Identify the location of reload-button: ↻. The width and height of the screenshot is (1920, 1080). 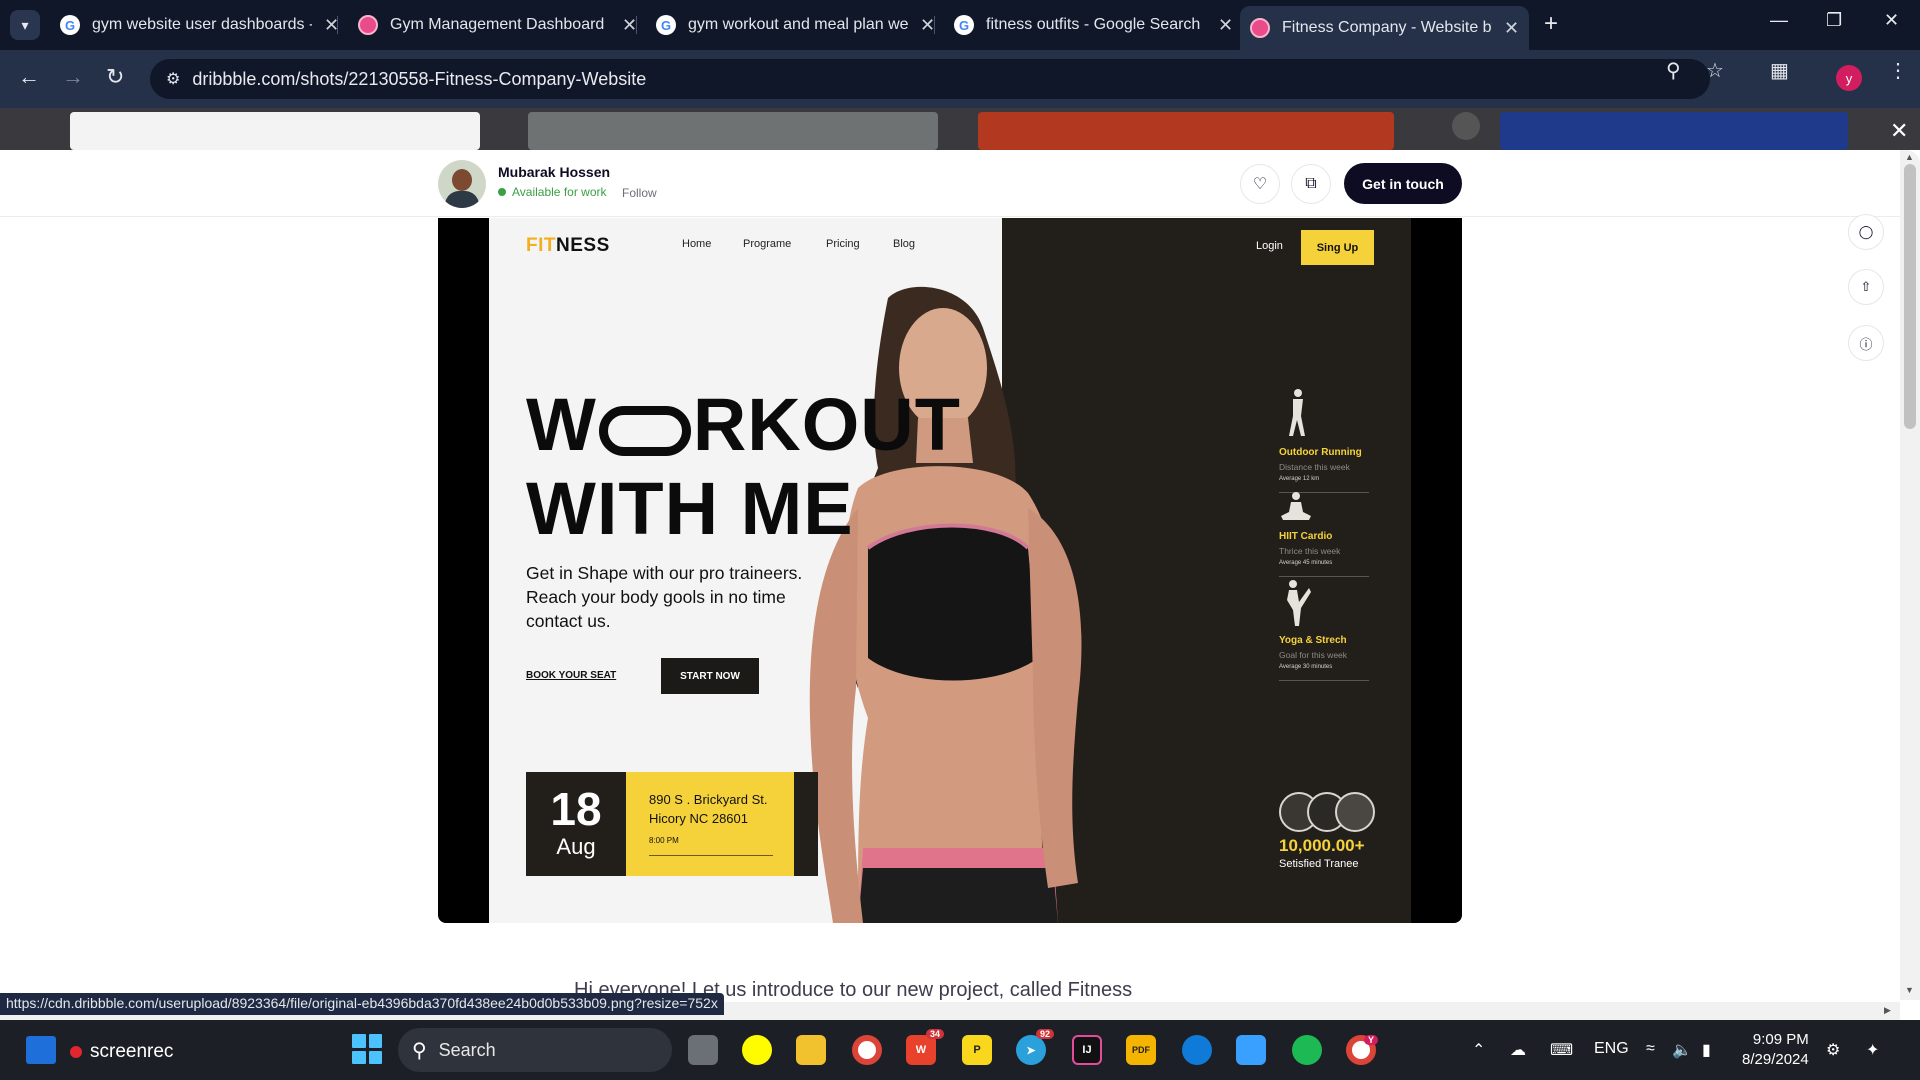
(115, 77).